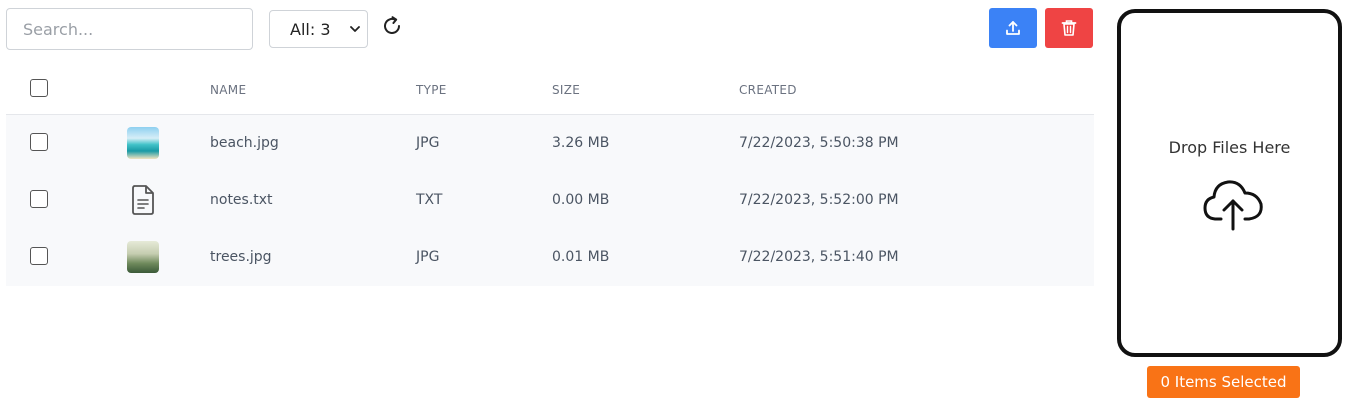 Image resolution: width=1351 pixels, height=414 pixels. Describe the element at coordinates (581, 200) in the screenshot. I see `file-size: 0.00 MB` at that location.